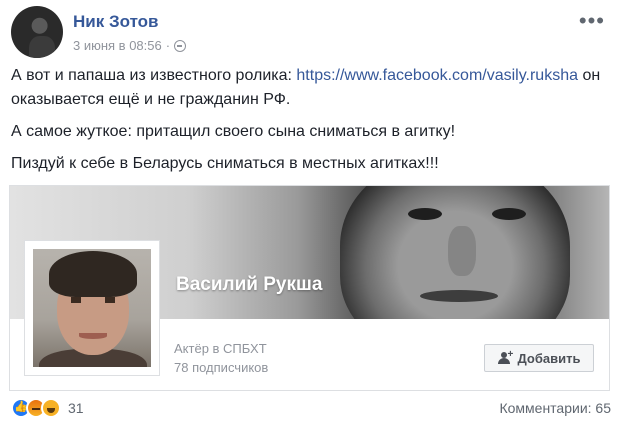 The image size is (620, 429). Describe the element at coordinates (505, 356) in the screenshot. I see `add-user-icon: +` at that location.